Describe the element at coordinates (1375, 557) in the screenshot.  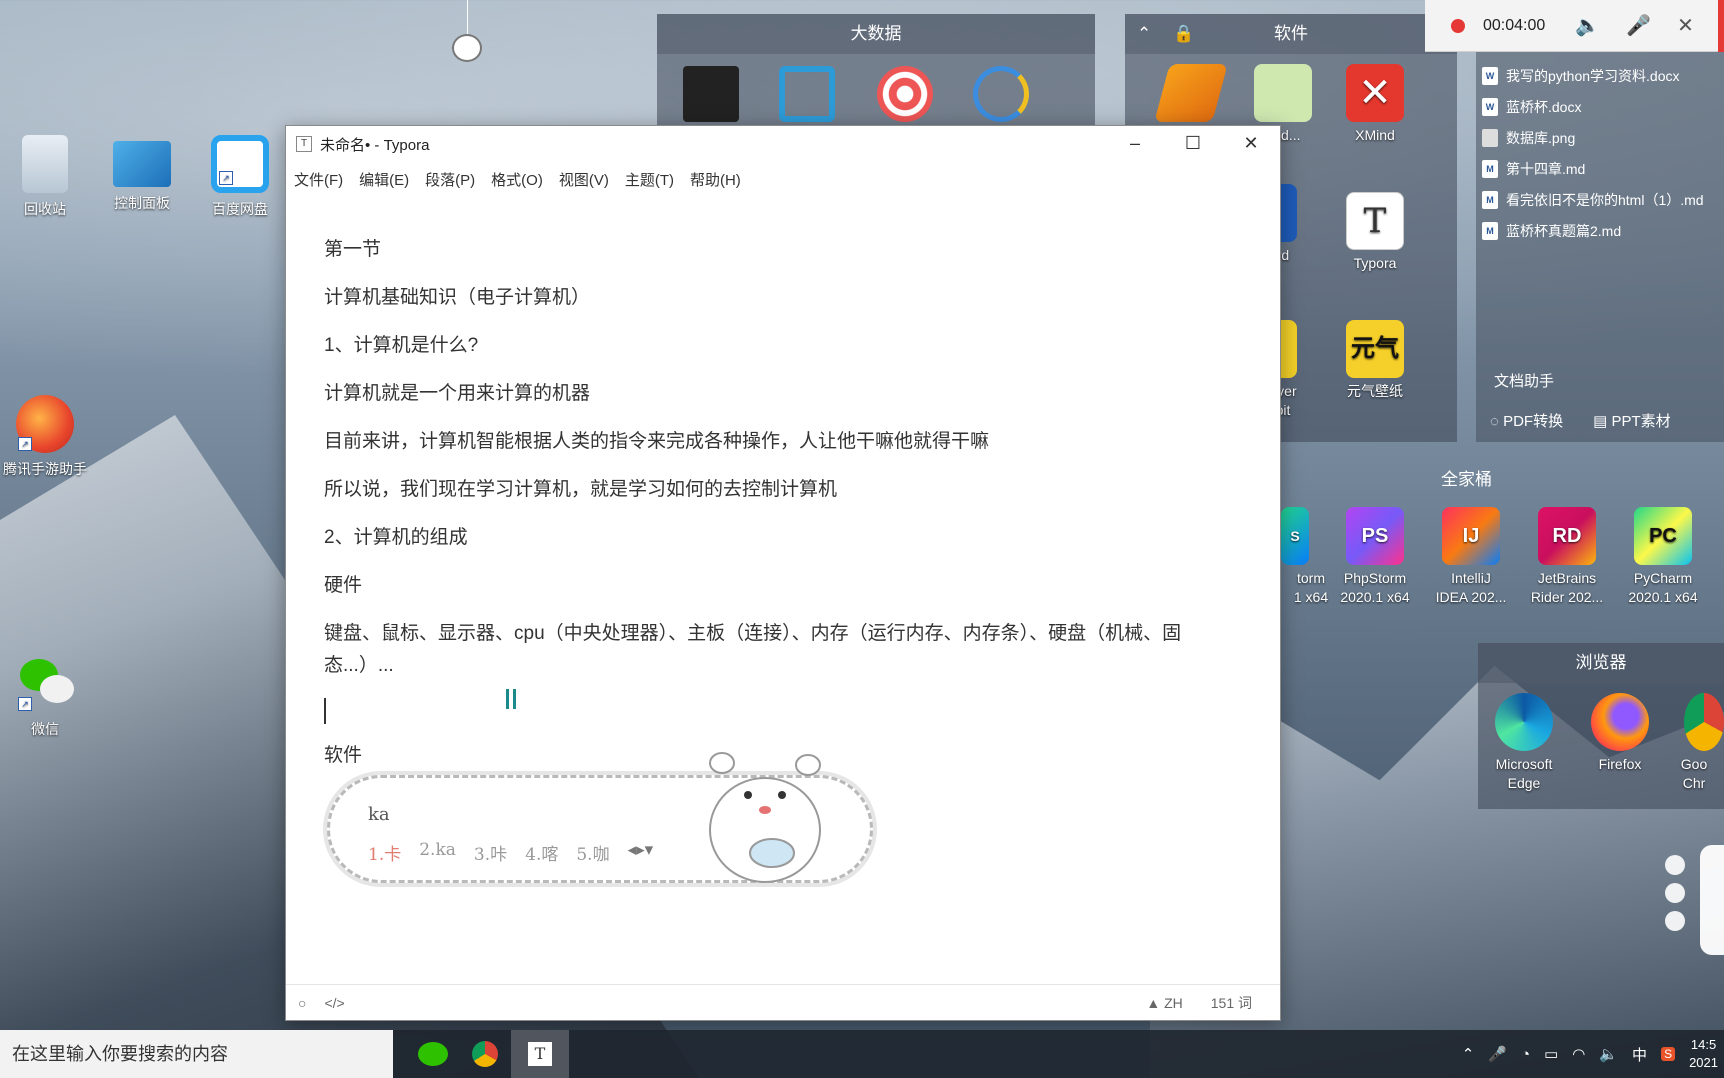
I see `jetbrains-icon-phpstorm: PS PhpStorm 2020.1 x64` at that location.